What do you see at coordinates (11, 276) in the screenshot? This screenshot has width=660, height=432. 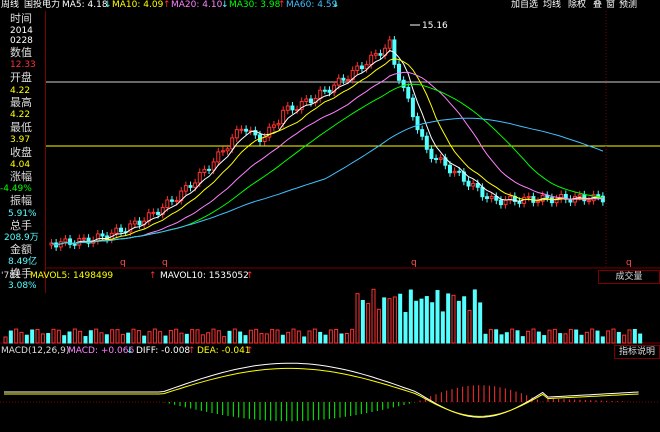 I see `volume-left-value: '781` at bounding box center [11, 276].